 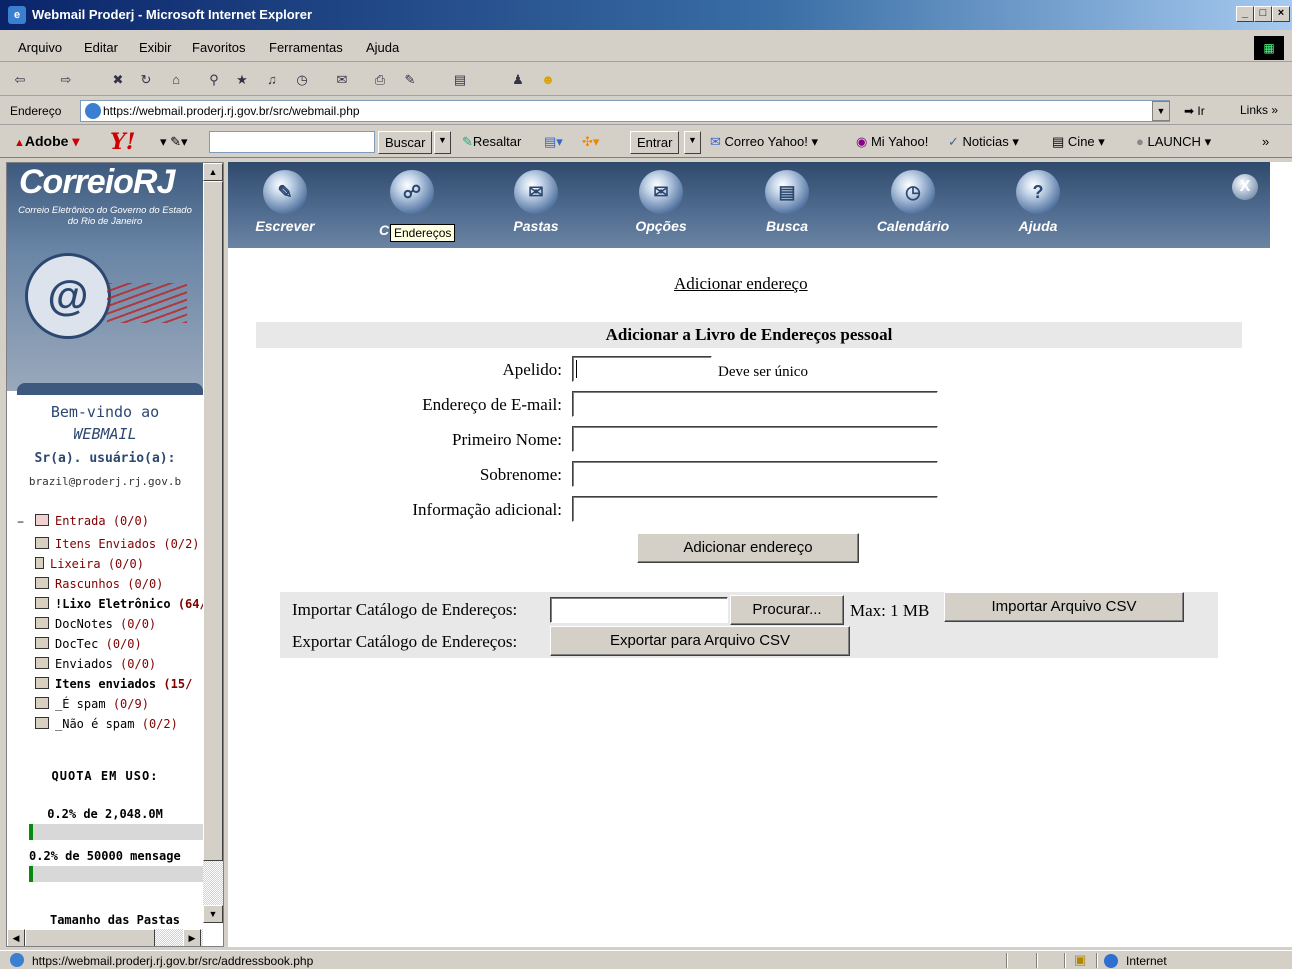 What do you see at coordinates (532, 369) in the screenshot?
I see `nickname-label: Apelido:` at bounding box center [532, 369].